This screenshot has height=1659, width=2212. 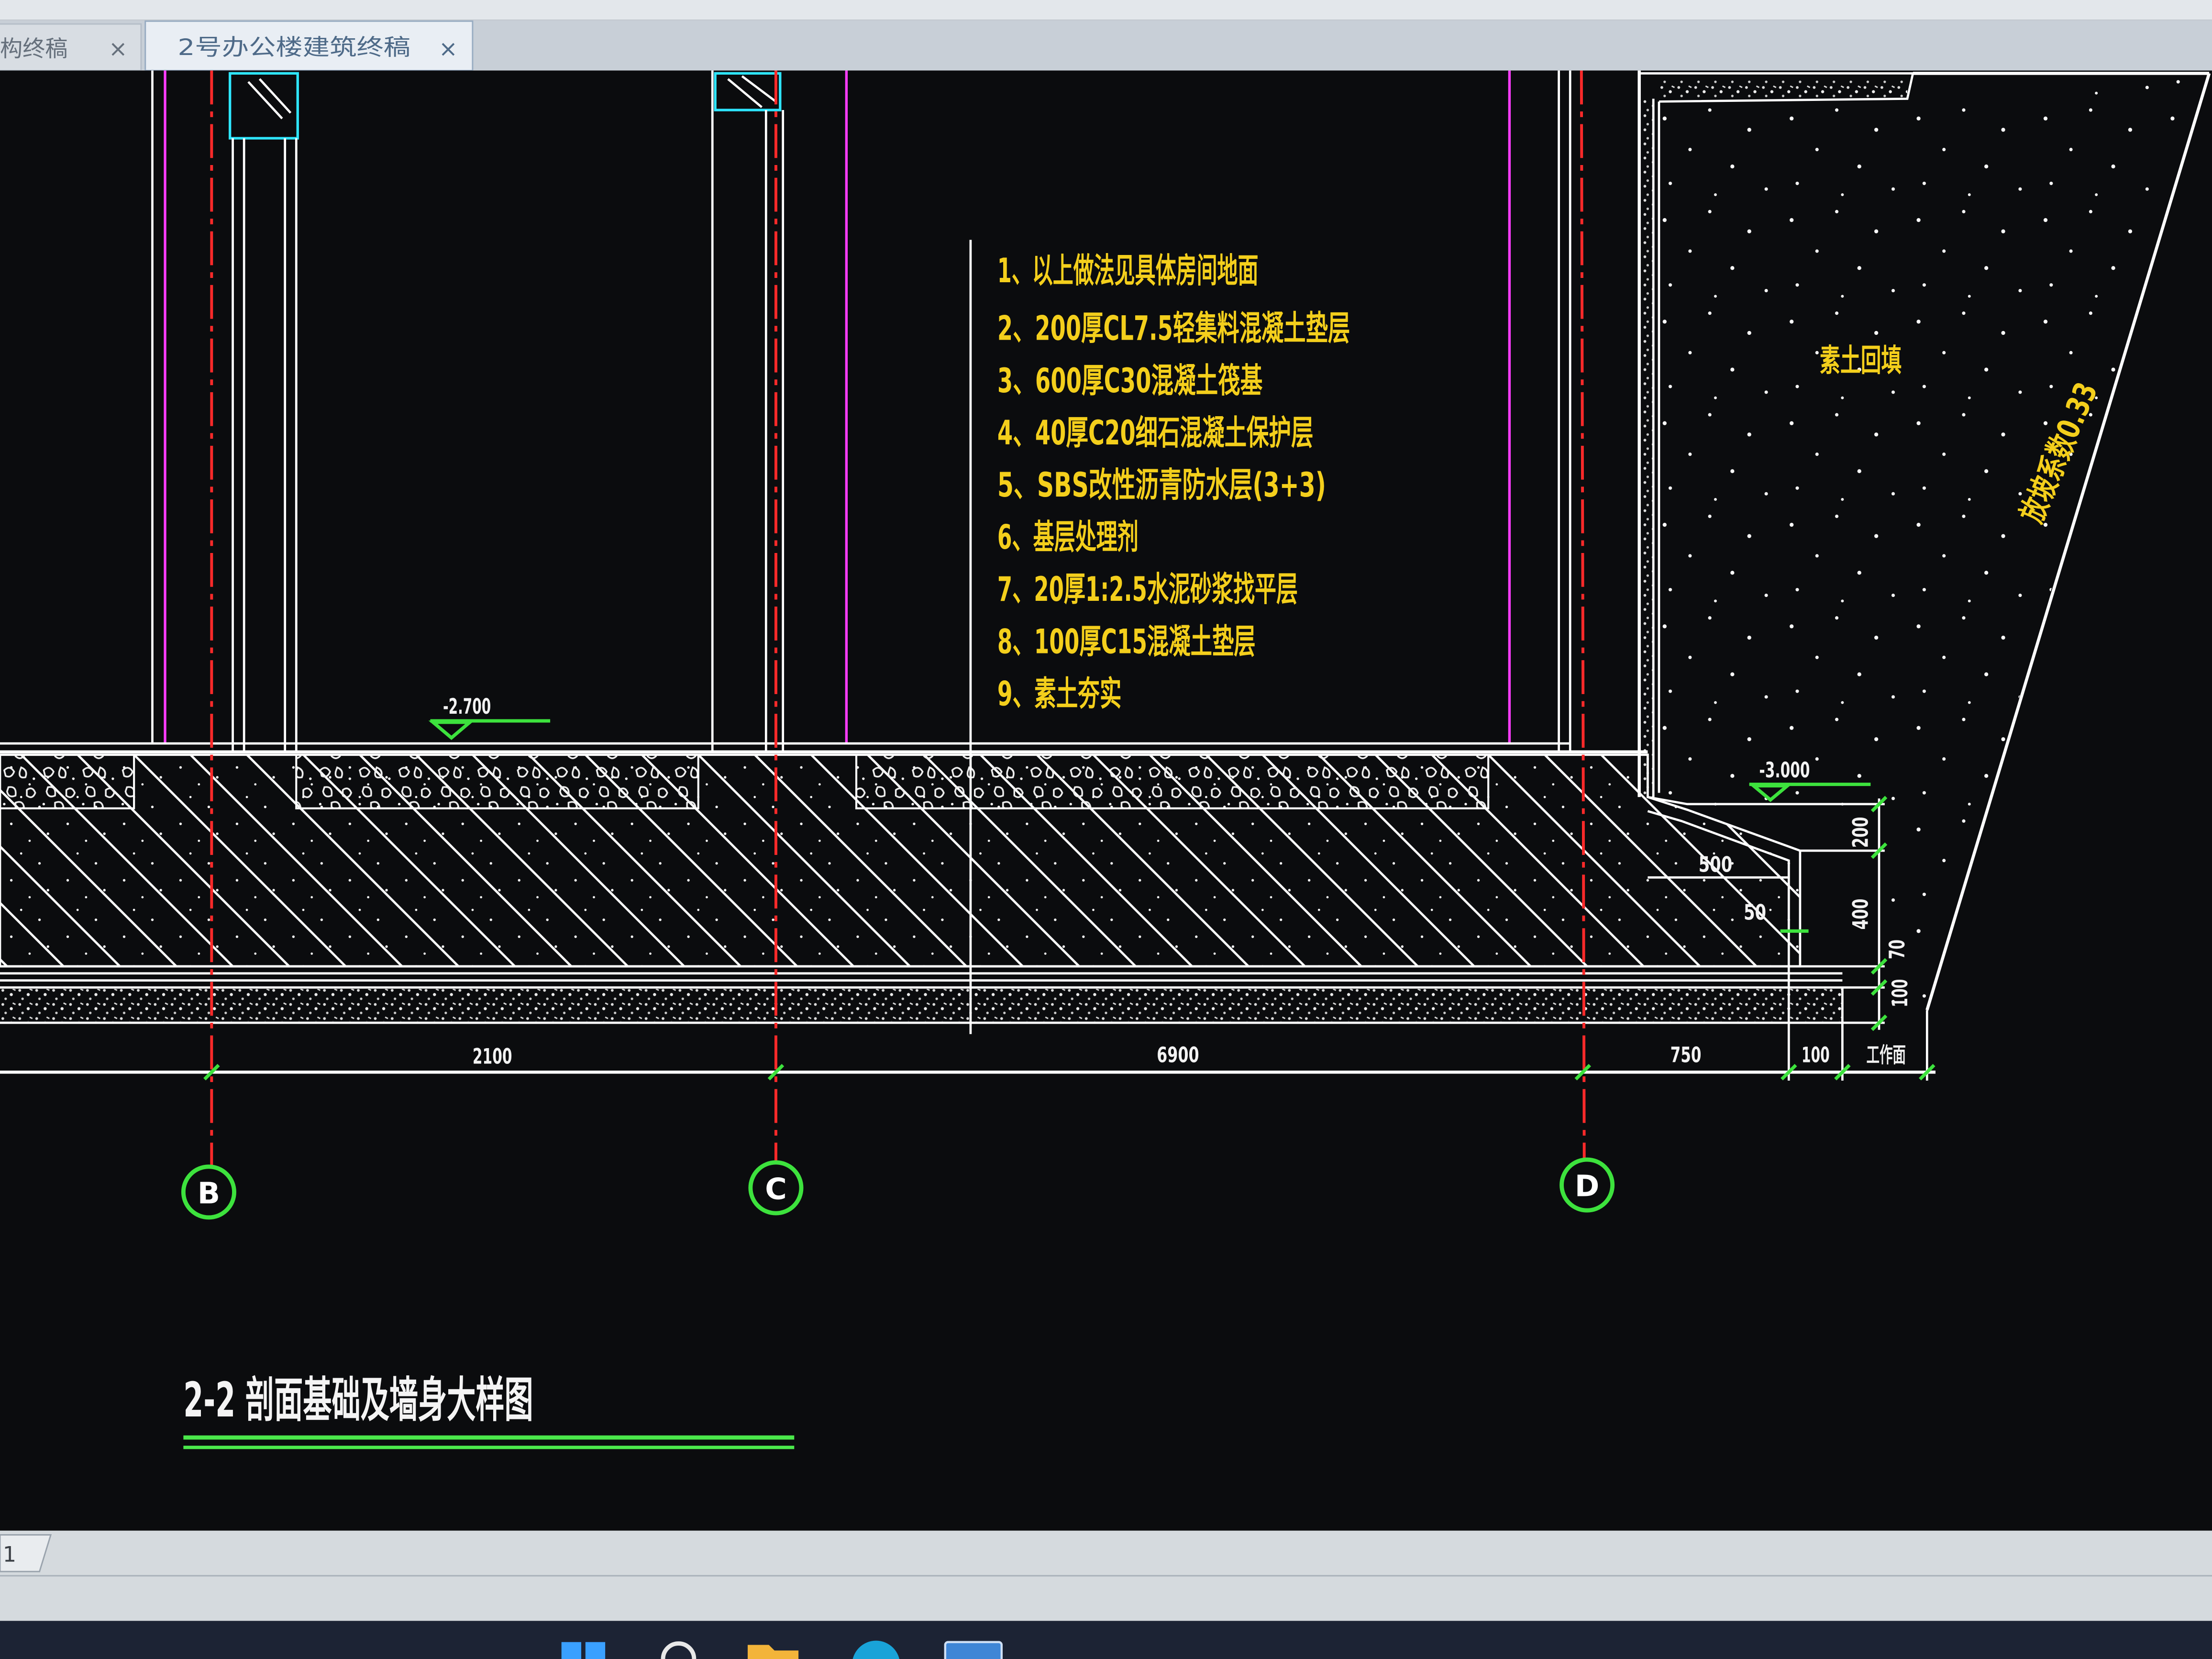 What do you see at coordinates (1860, 914) in the screenshot?
I see `dim-vertical-400: 400` at bounding box center [1860, 914].